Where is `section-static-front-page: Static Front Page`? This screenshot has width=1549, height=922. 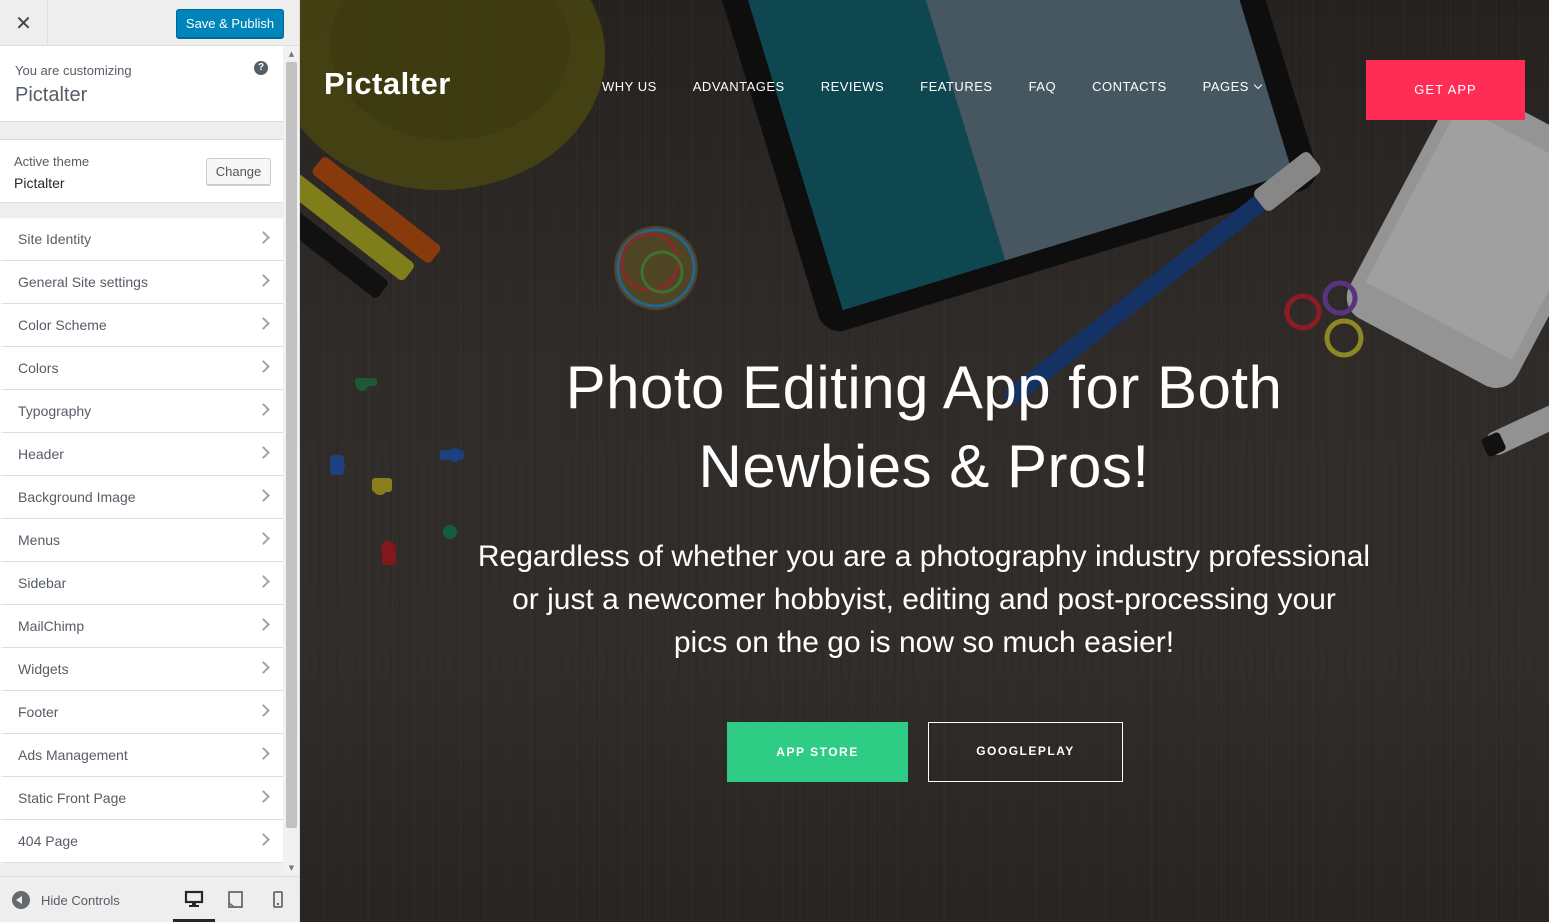 section-static-front-page: Static Front Page is located at coordinates (141, 798).